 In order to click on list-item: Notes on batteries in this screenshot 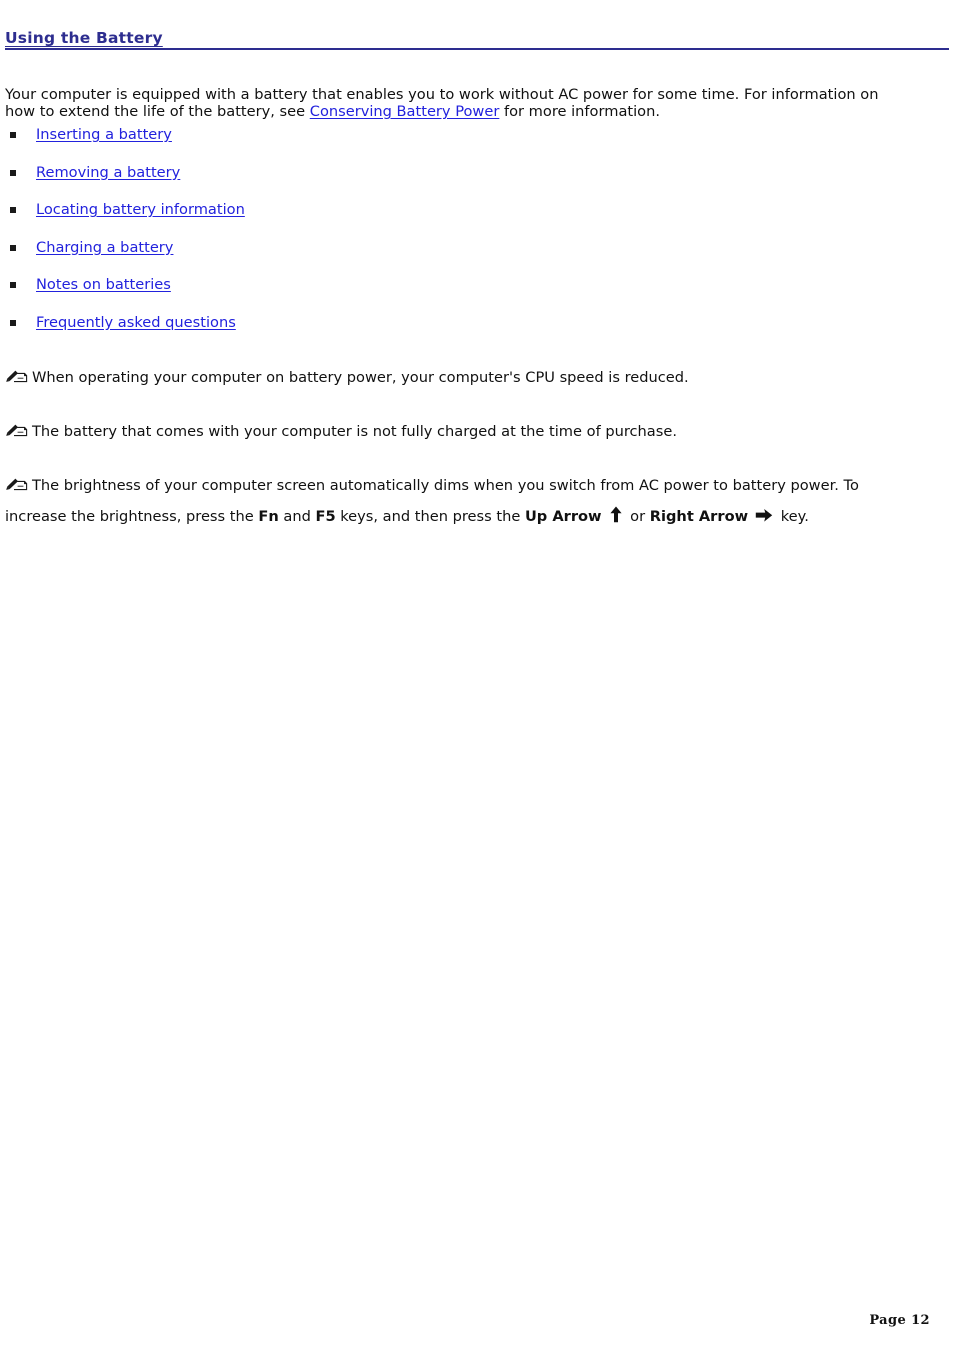, I will do `click(250, 294)`.